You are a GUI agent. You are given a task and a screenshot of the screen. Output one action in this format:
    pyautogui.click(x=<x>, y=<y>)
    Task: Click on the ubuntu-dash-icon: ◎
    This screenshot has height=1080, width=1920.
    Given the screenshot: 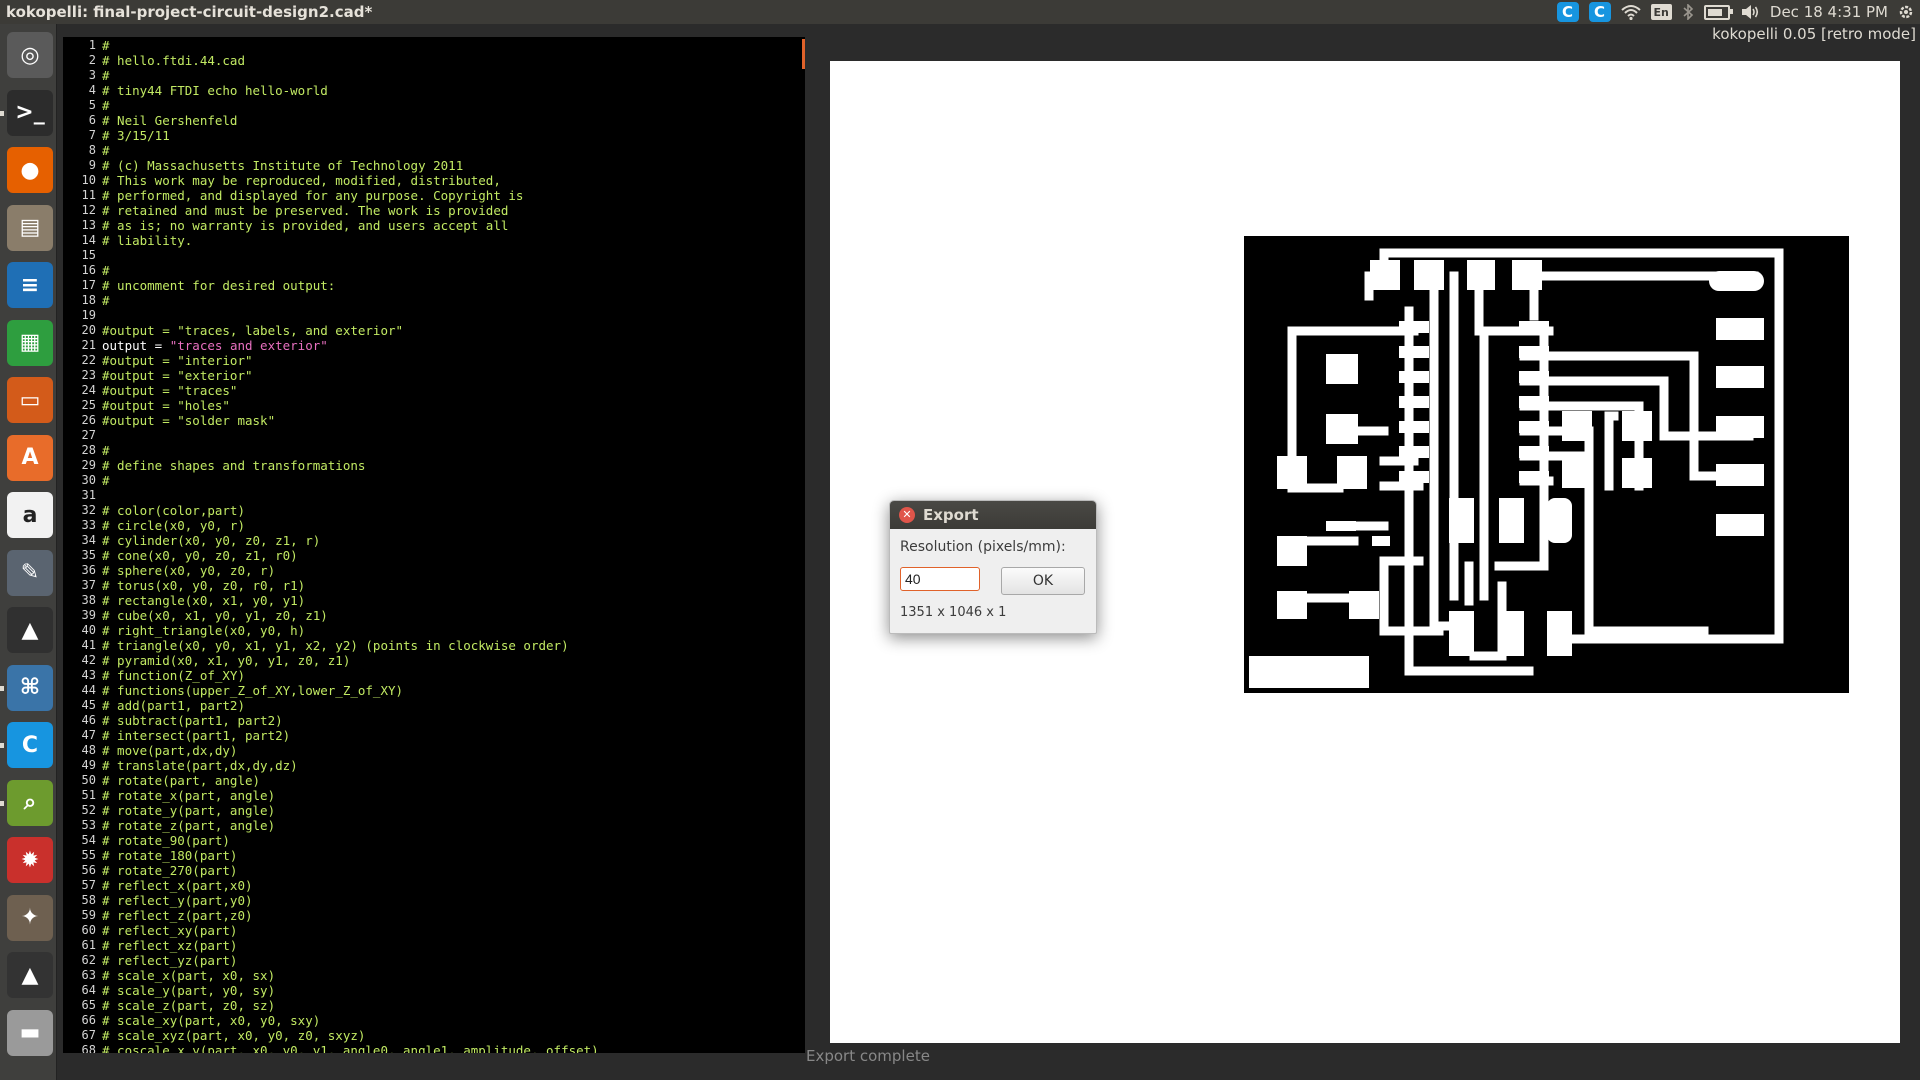 What is the action you would take?
    pyautogui.click(x=30, y=55)
    